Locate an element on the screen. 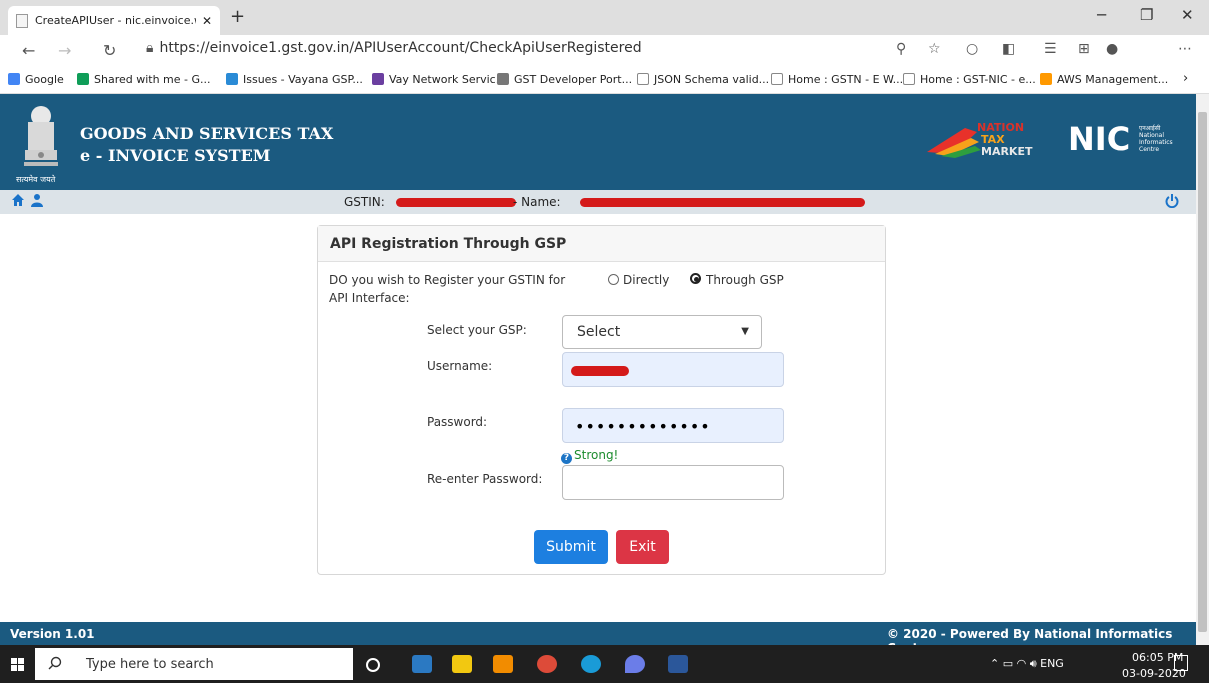 The image size is (1209, 683). help-question-icon: ? is located at coordinates (566, 458).